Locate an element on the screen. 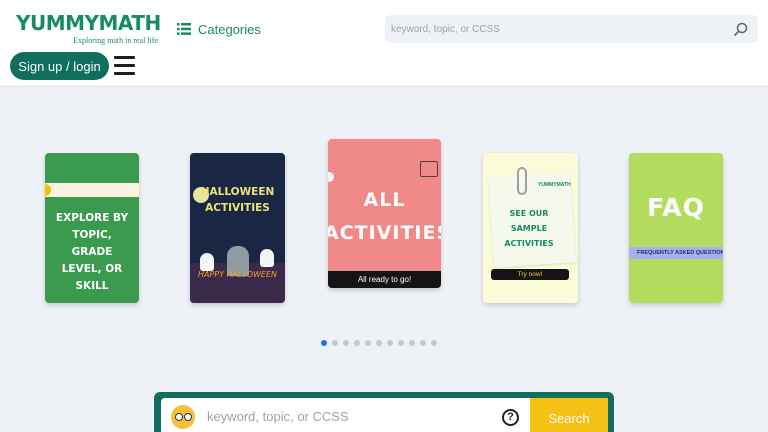 The image size is (768, 432). search-button: Search is located at coordinates (569, 415).